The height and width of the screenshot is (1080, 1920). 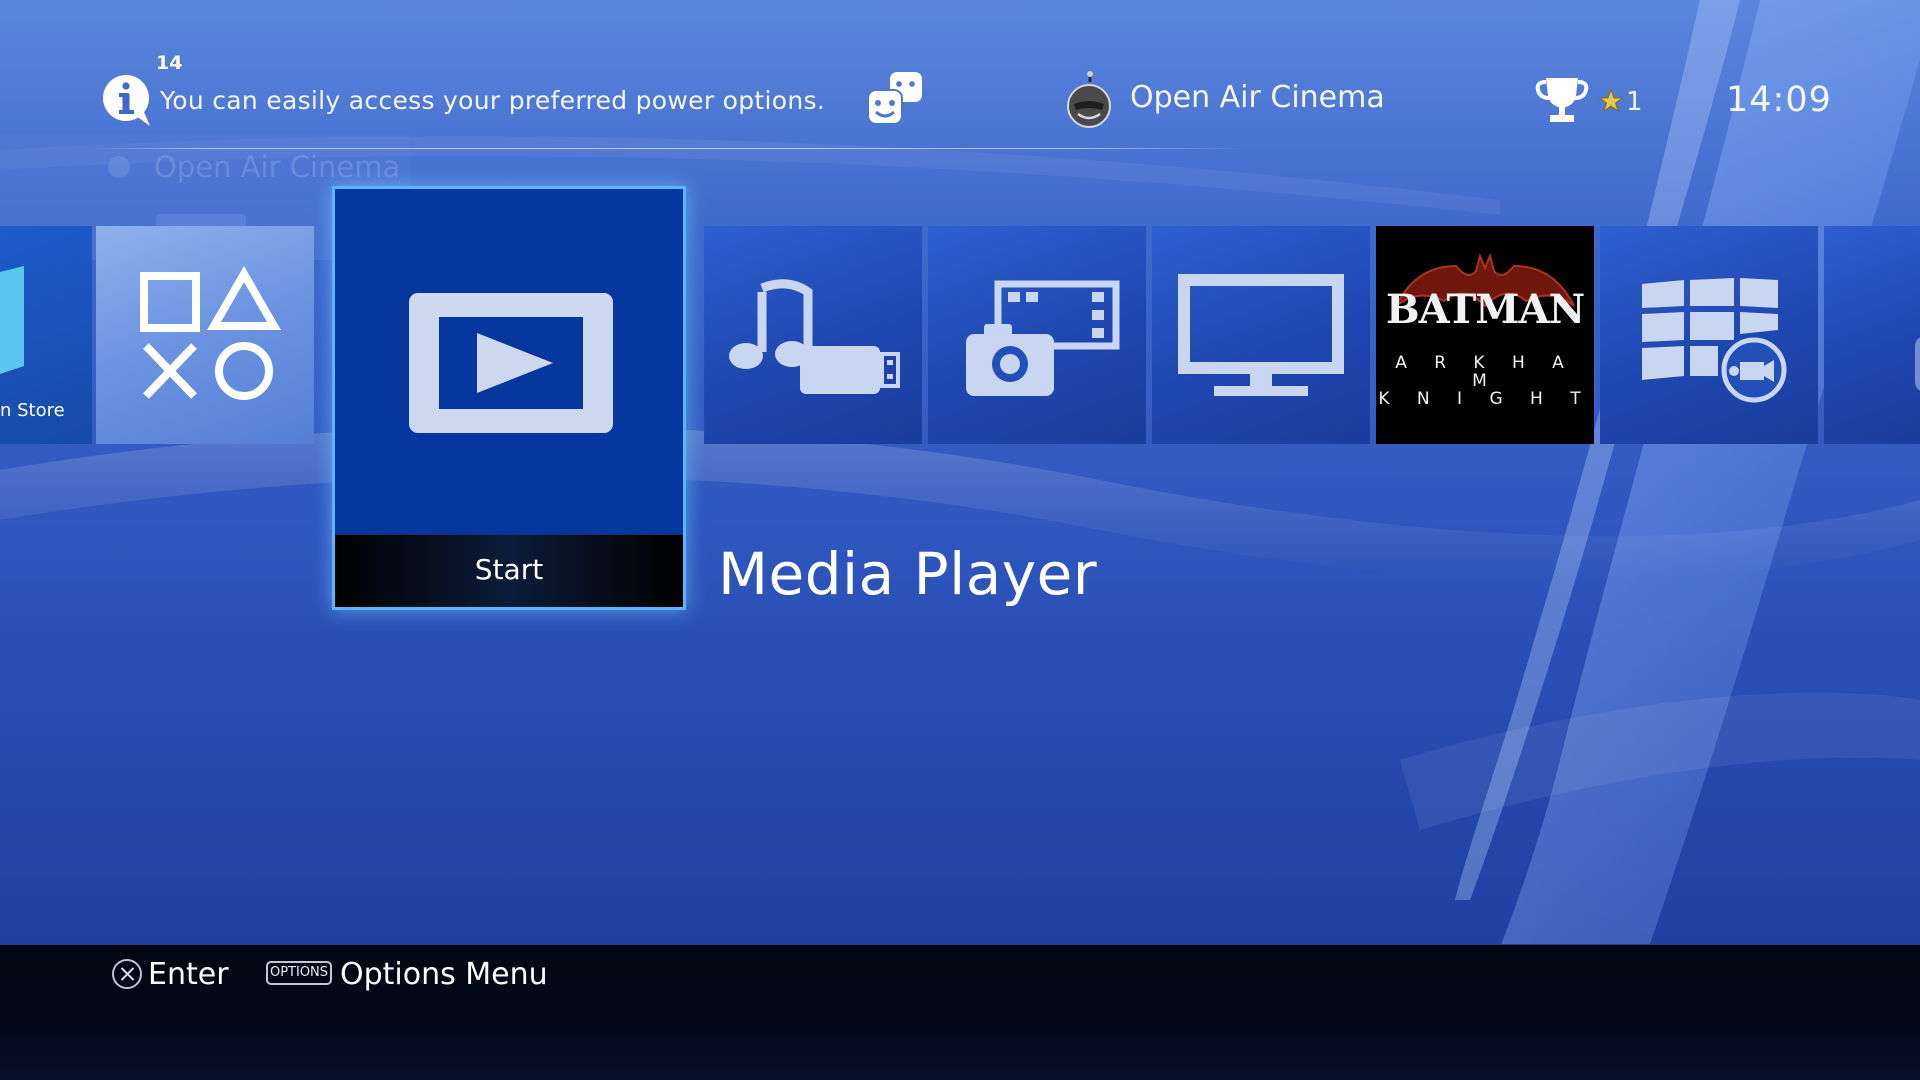 I want to click on batman-logo-icon, so click(x=1485, y=280).